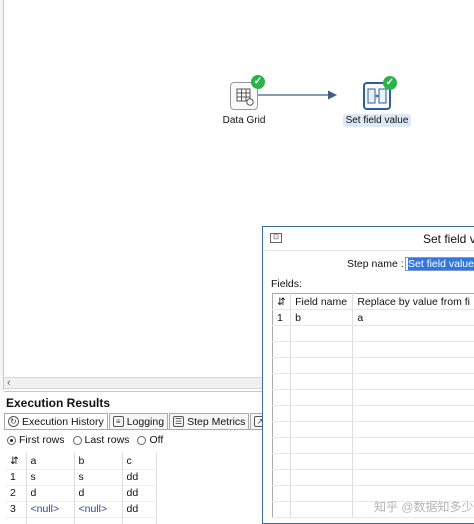  What do you see at coordinates (50, 461) in the screenshot?
I see `column-header: a` at bounding box center [50, 461].